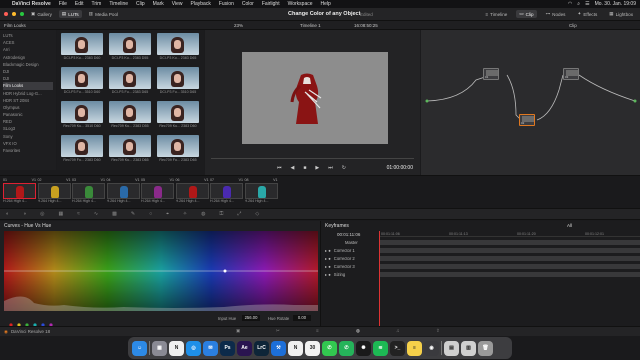 The height and width of the screenshot is (360, 640). Describe the element at coordinates (222, 214) in the screenshot. I see `key-icon: ⚿` at that location.